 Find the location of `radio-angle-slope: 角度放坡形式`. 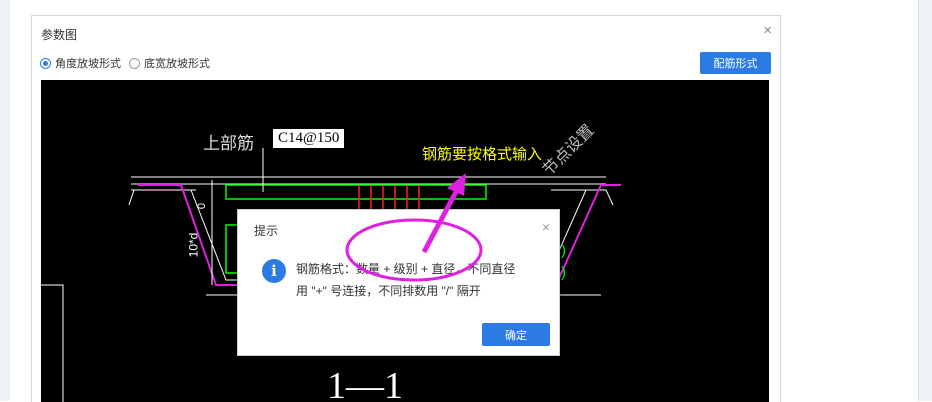

radio-angle-slope: 角度放坡形式 is located at coordinates (80, 63).